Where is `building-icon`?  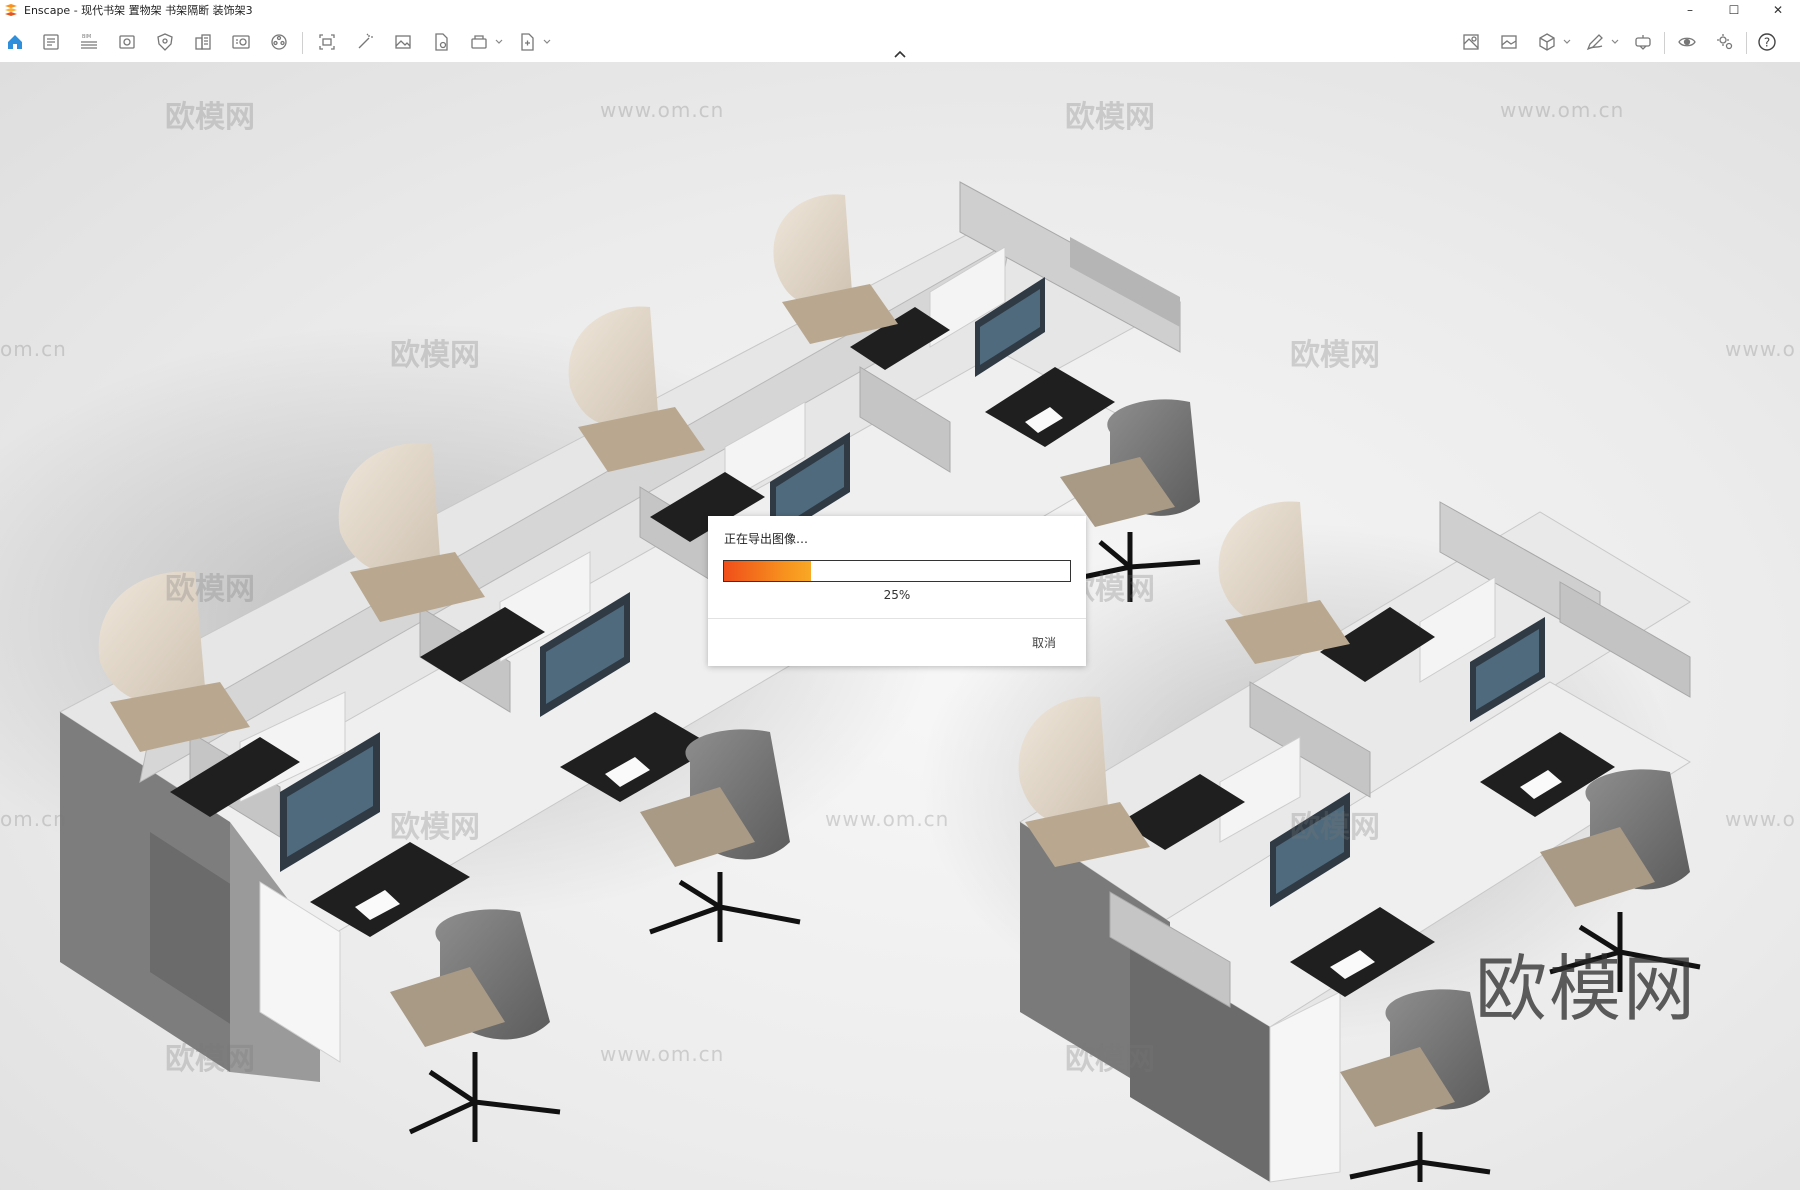
building-icon is located at coordinates (203, 42).